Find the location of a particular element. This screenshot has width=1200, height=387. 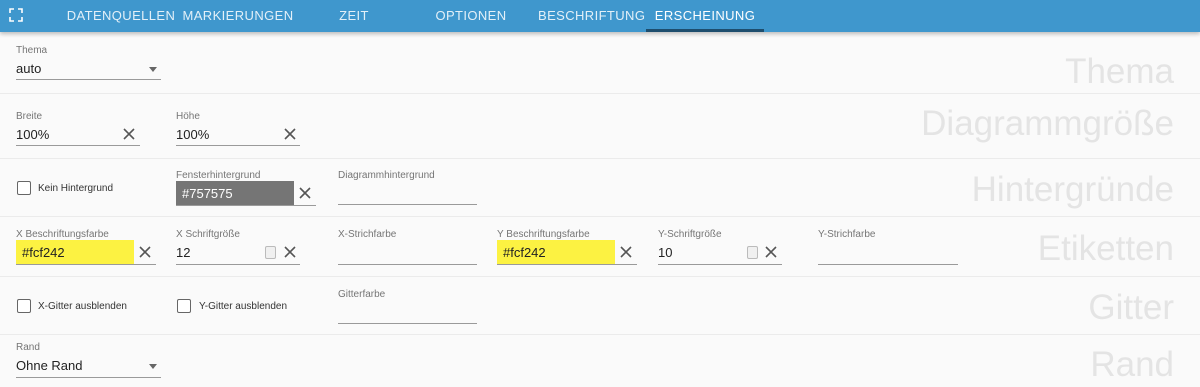

height-label: Höhe is located at coordinates (188, 116).